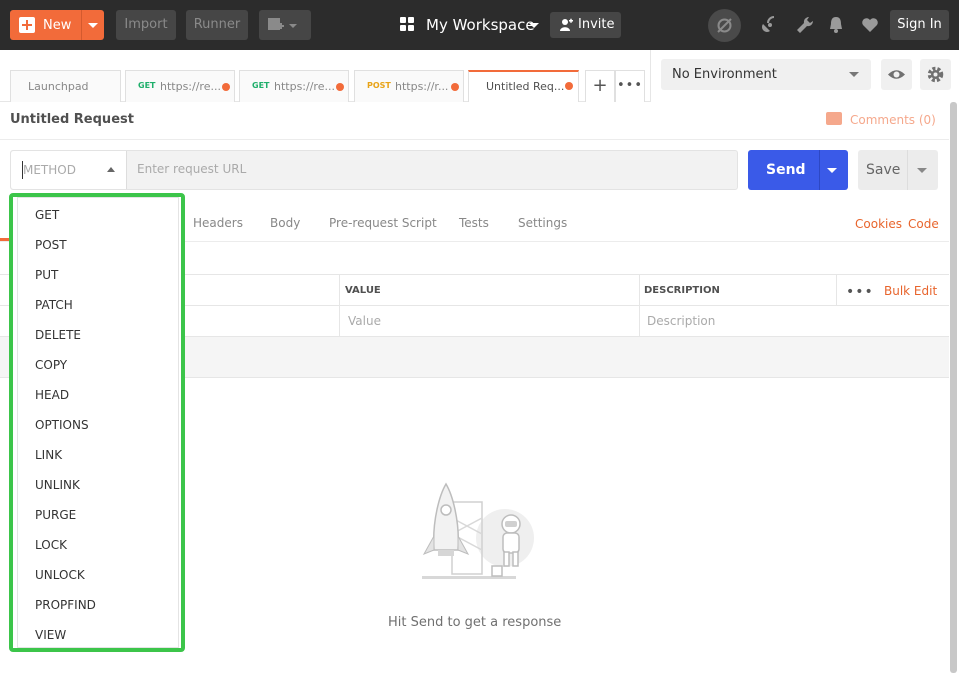 Image resolution: width=959 pixels, height=673 pixels. I want to click on gear-icon, so click(935, 74).